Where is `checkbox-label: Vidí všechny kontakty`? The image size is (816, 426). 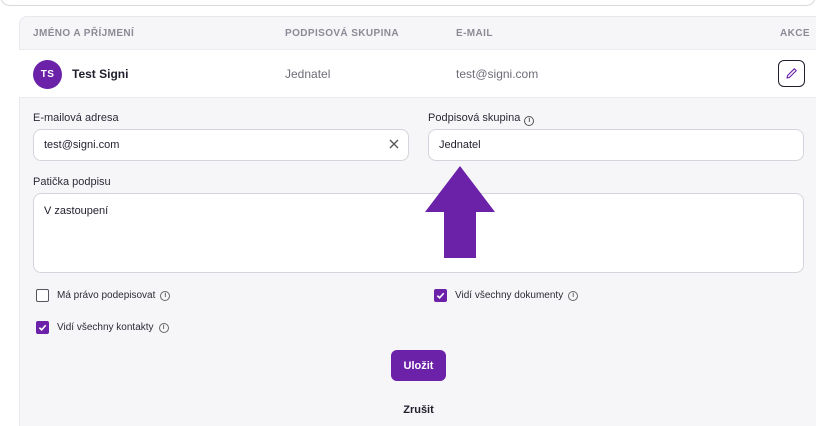
checkbox-label: Vidí všechny kontakty is located at coordinates (105, 327).